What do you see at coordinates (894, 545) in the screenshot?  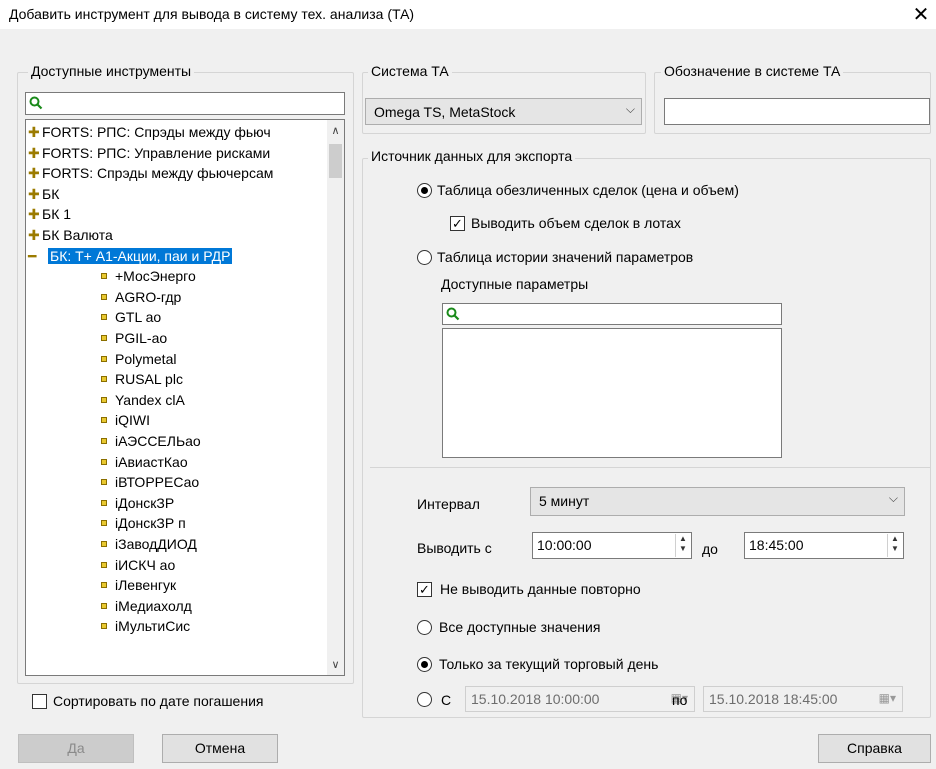 I see `to-time-spinner: ▲ ▼` at bounding box center [894, 545].